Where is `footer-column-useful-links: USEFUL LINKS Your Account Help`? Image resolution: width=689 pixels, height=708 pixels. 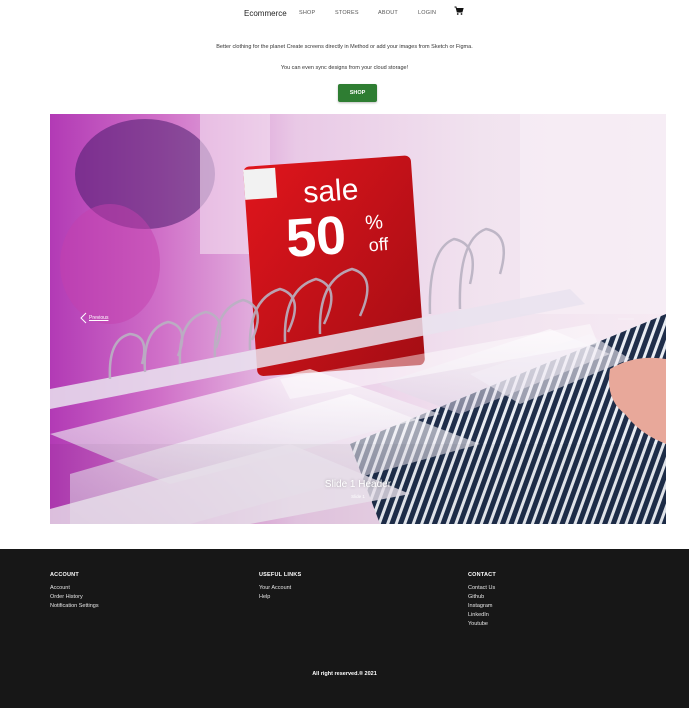
footer-column-useful-links: USEFUL LINKS Your Account Help is located at coordinates (280, 587).